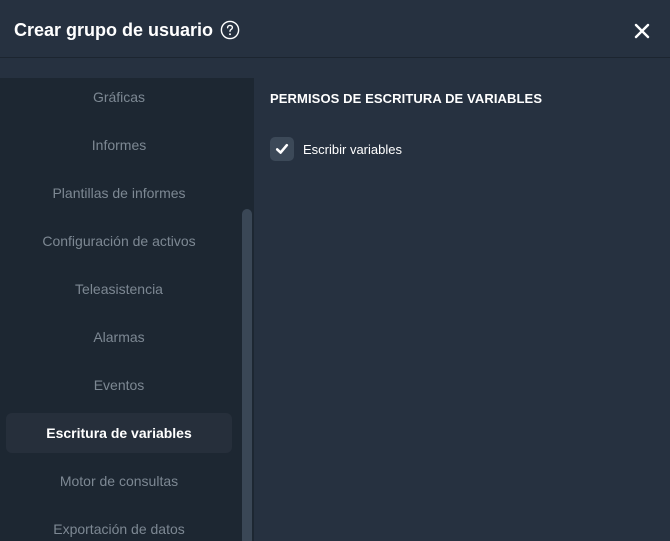 The image size is (670, 541). Describe the element at coordinates (119, 337) in the screenshot. I see `sidebar-item-alarmas: Alarmas` at that location.